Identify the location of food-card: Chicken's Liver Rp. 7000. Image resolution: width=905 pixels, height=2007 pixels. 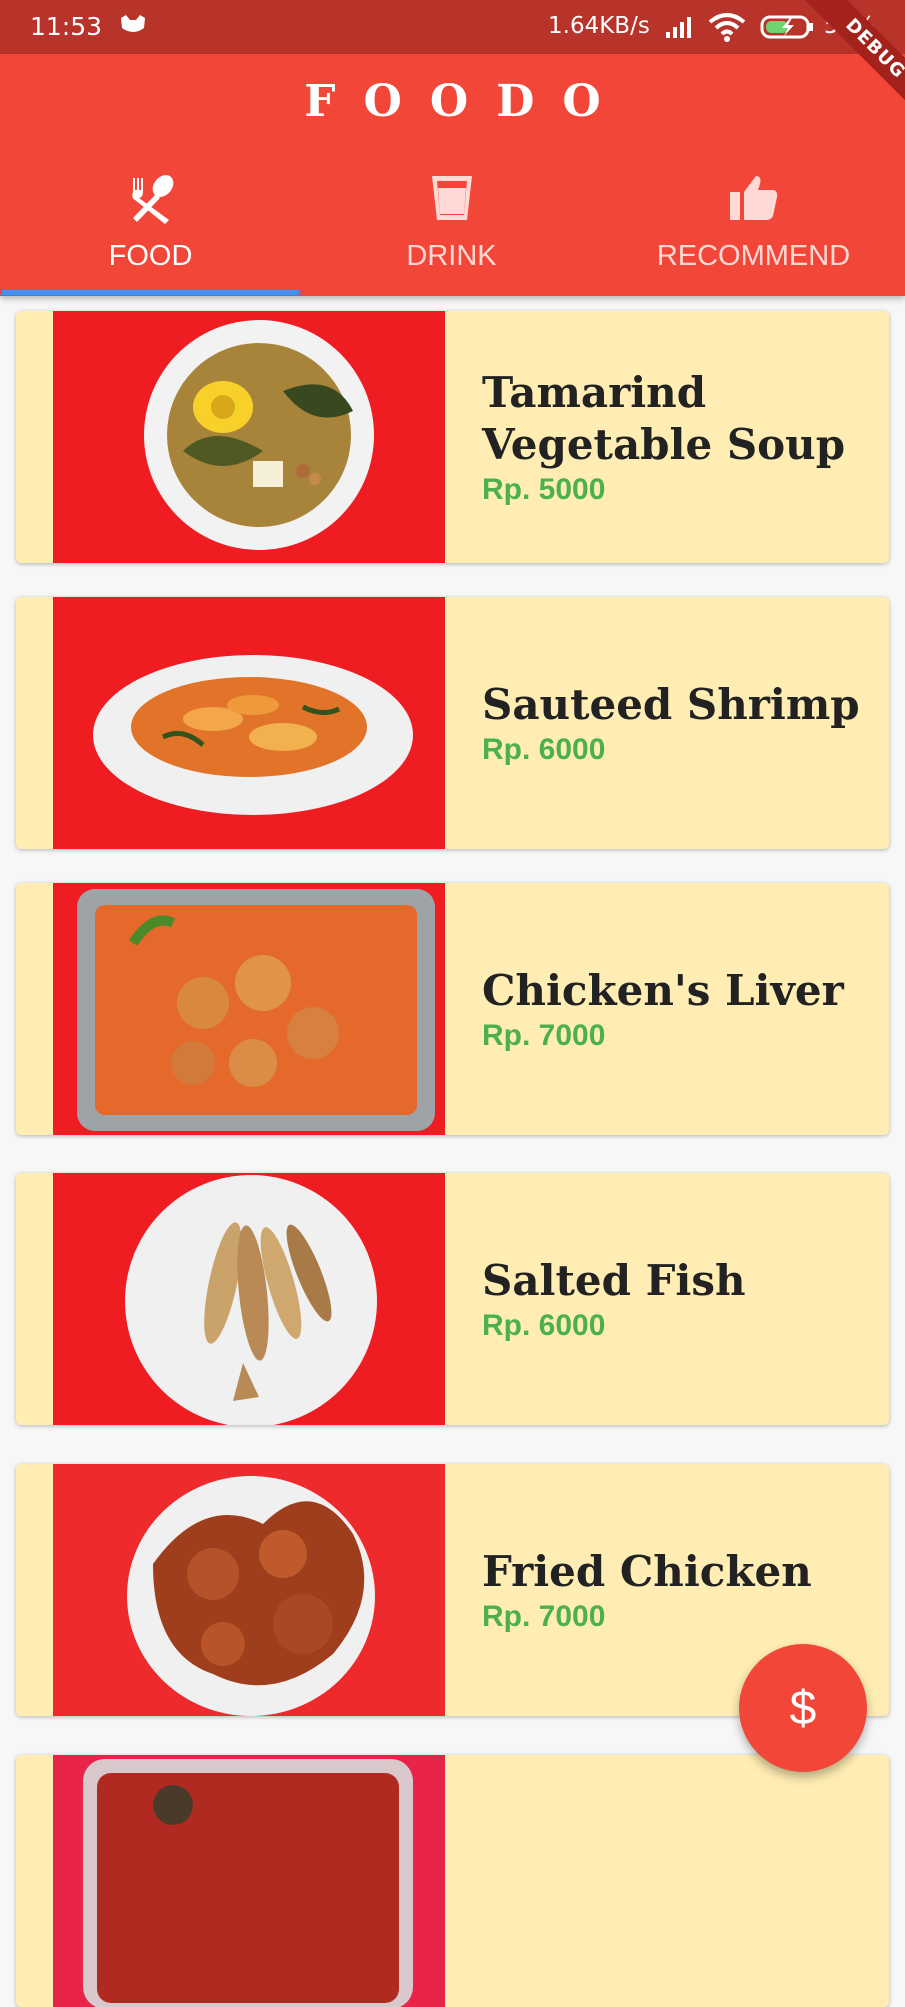
(452, 1009).